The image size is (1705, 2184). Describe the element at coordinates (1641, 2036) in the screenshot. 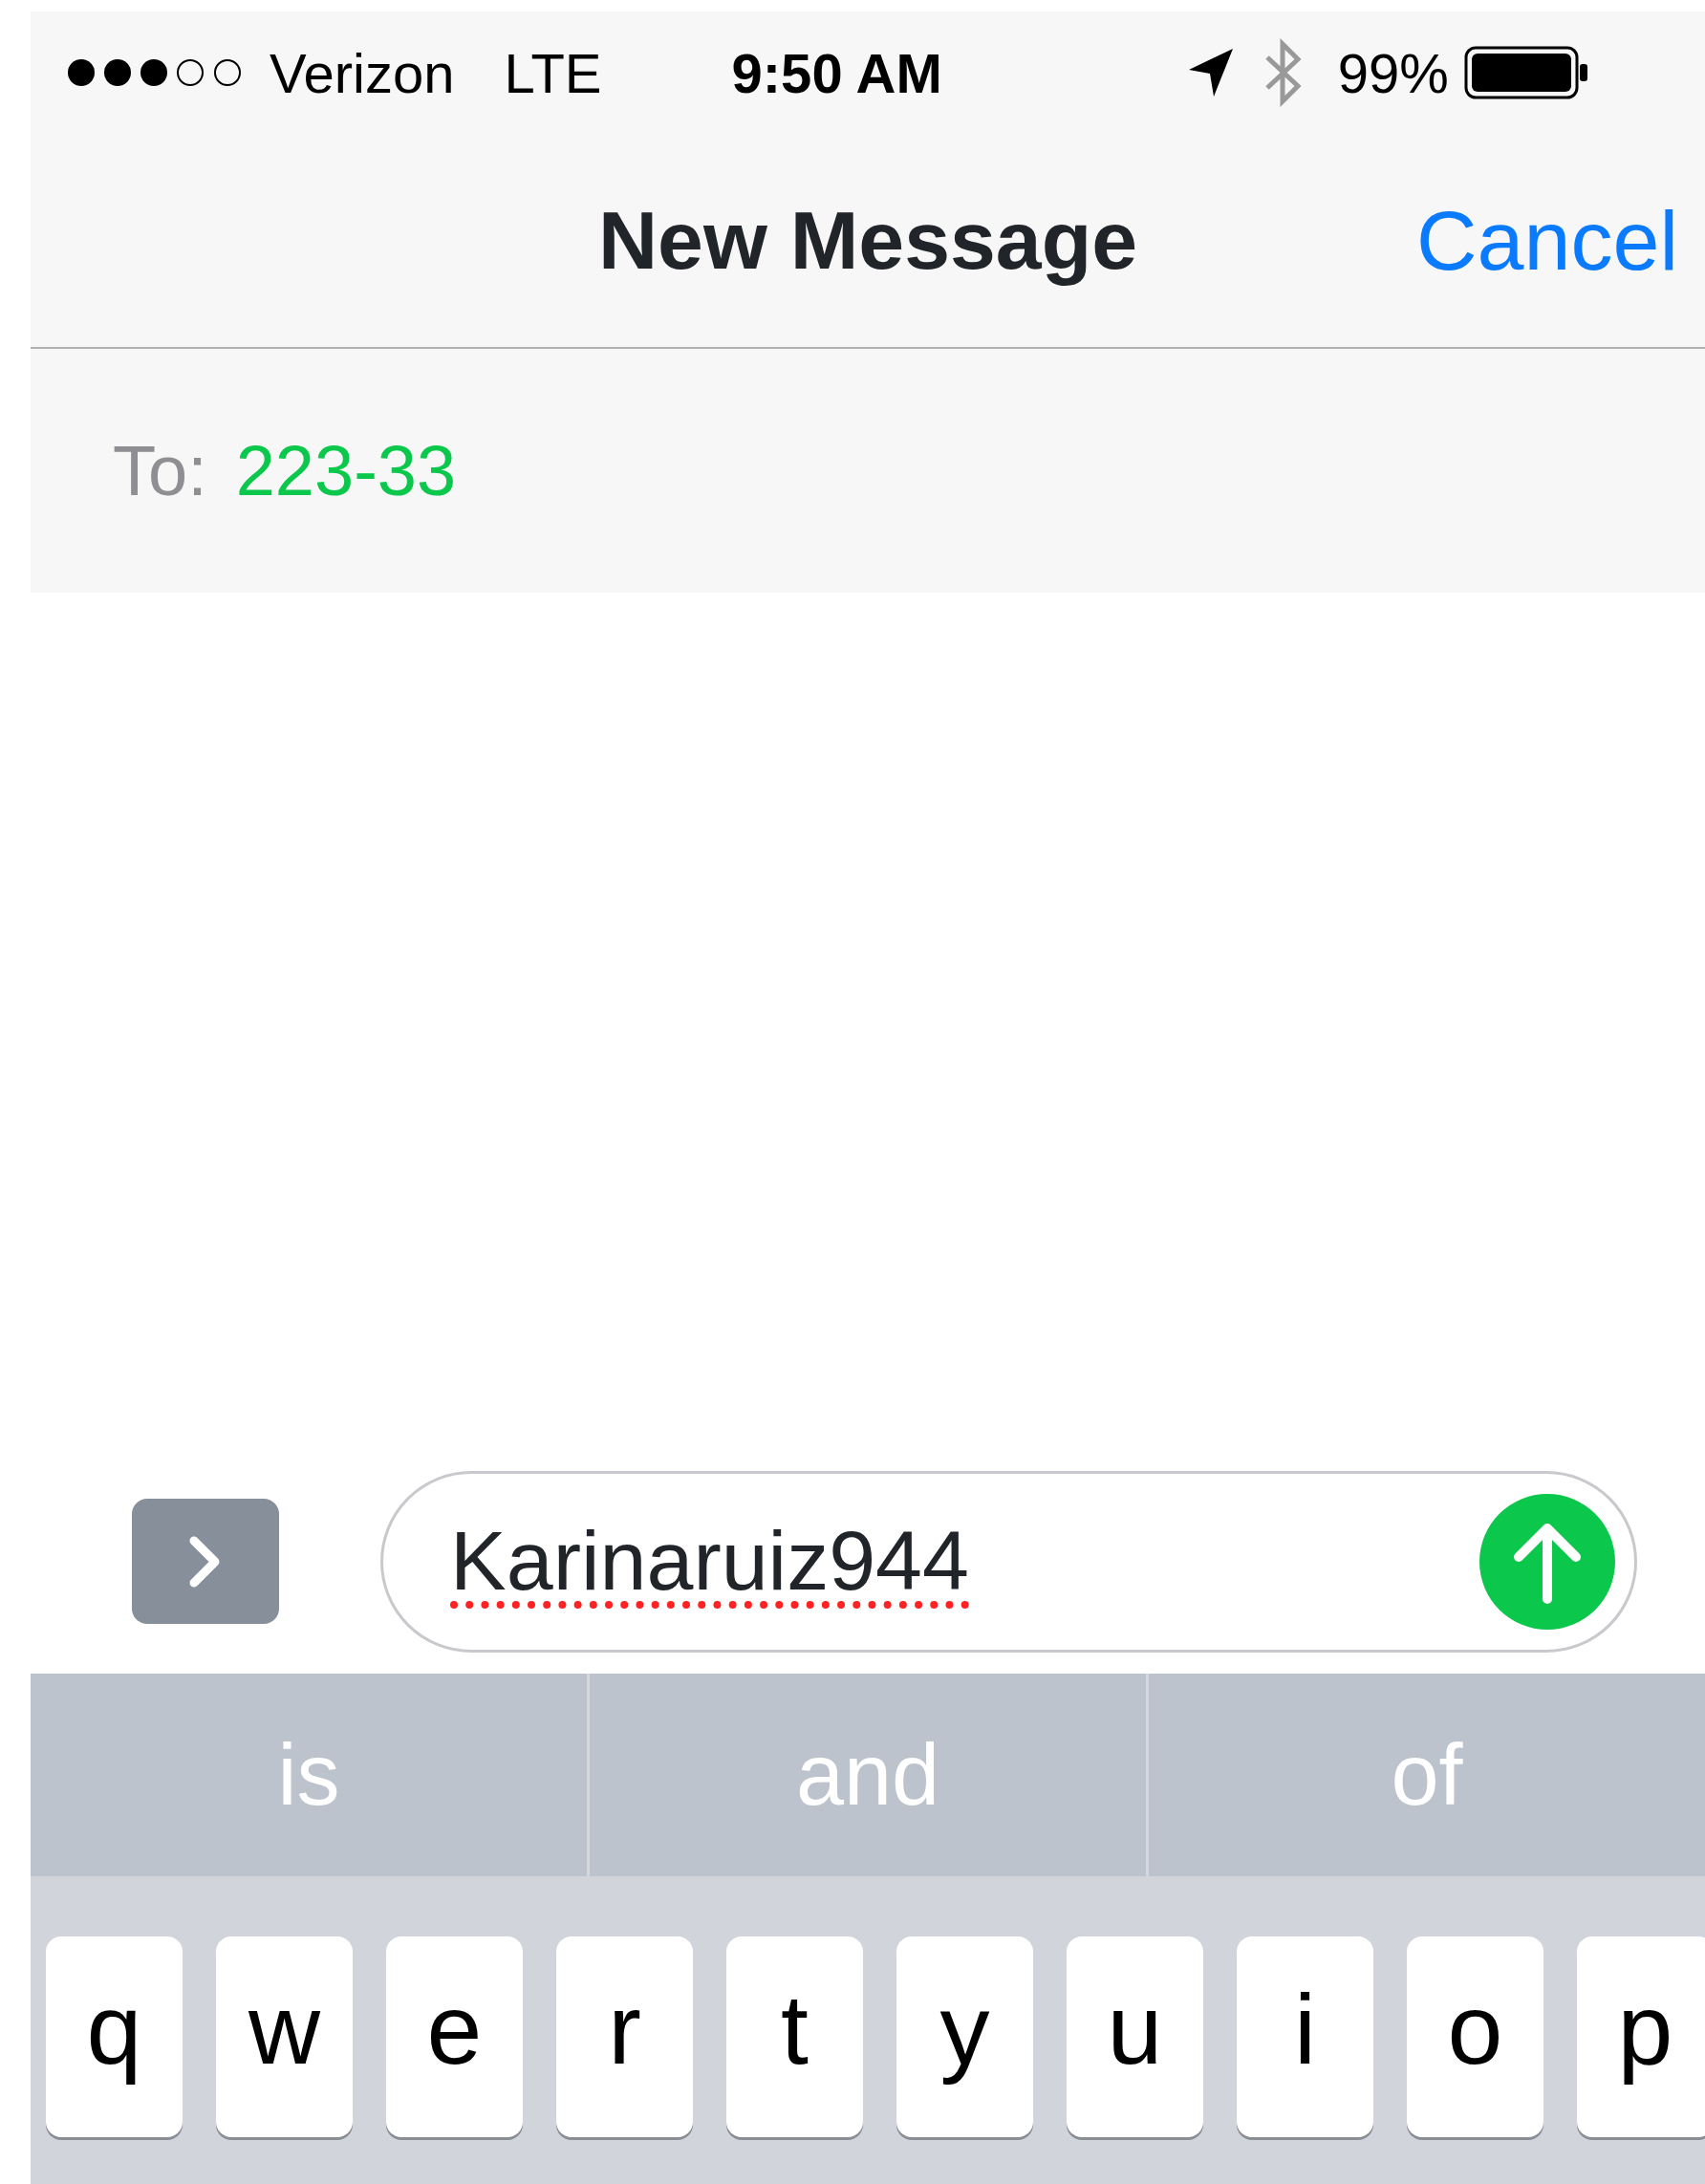

I see `keyboard-key: p` at that location.